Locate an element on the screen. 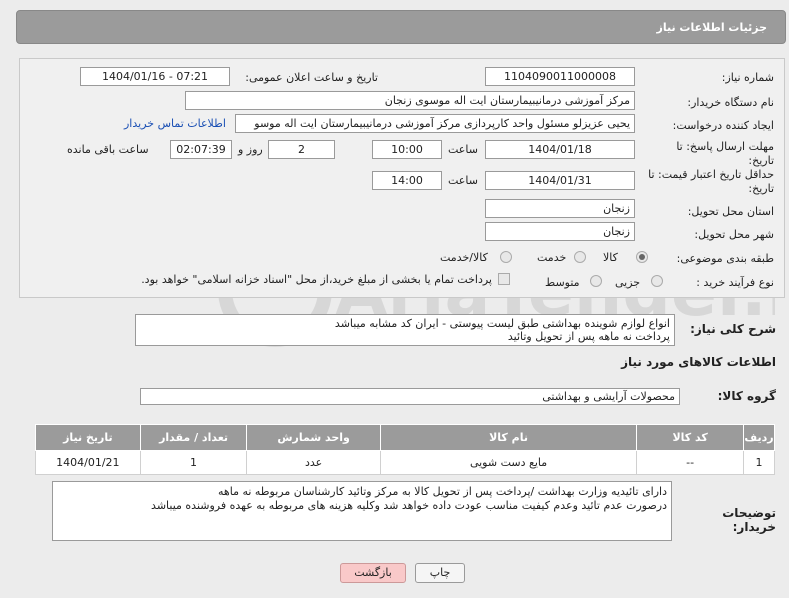 The height and width of the screenshot is (598, 789). category-option-goods: کالا is located at coordinates (610, 257).